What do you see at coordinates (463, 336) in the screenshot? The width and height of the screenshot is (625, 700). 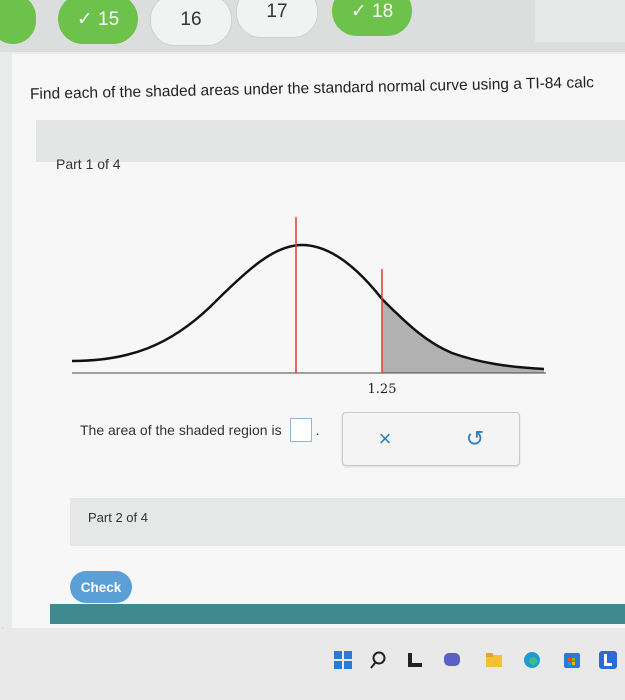 I see `shaded-region` at bounding box center [463, 336].